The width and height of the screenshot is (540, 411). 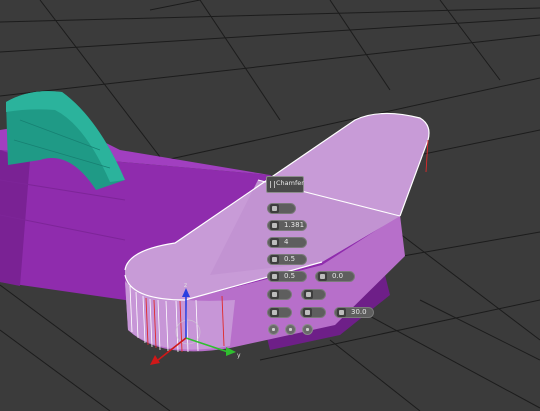 What do you see at coordinates (274, 312) in the screenshot?
I see `smooth-icon` at bounding box center [274, 312].